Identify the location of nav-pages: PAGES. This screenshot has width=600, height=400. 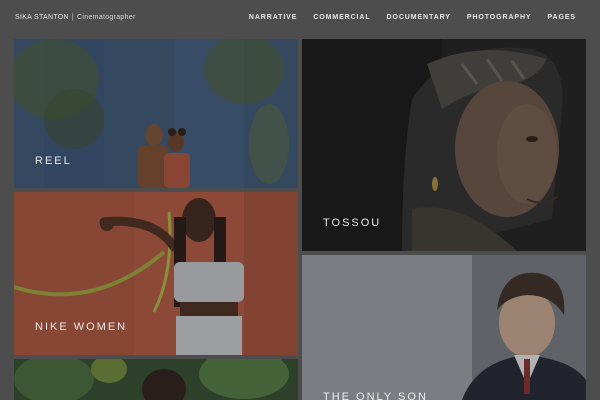
(562, 17).